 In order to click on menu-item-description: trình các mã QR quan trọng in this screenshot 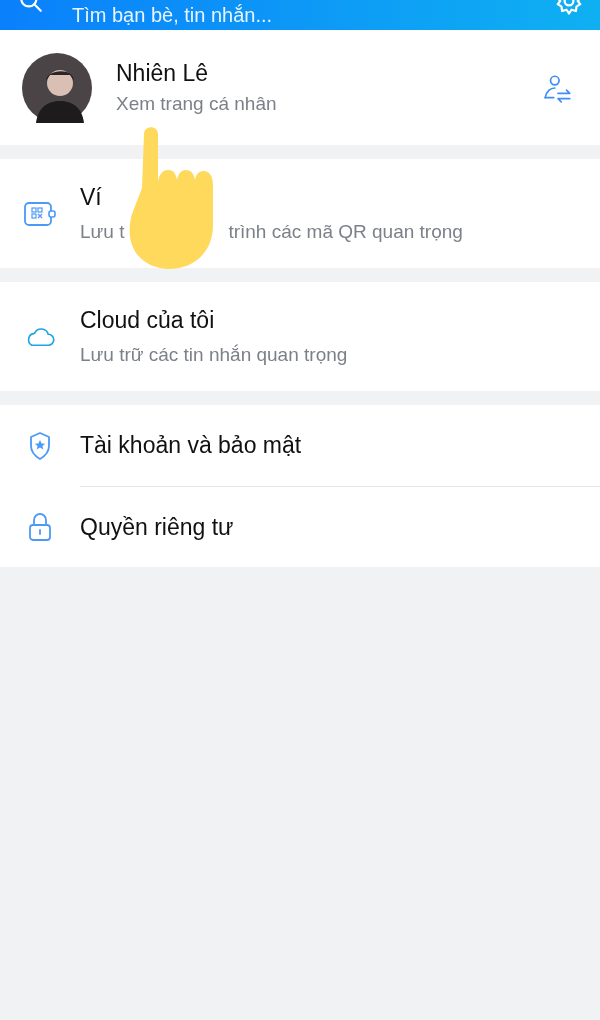, I will do `click(345, 232)`.